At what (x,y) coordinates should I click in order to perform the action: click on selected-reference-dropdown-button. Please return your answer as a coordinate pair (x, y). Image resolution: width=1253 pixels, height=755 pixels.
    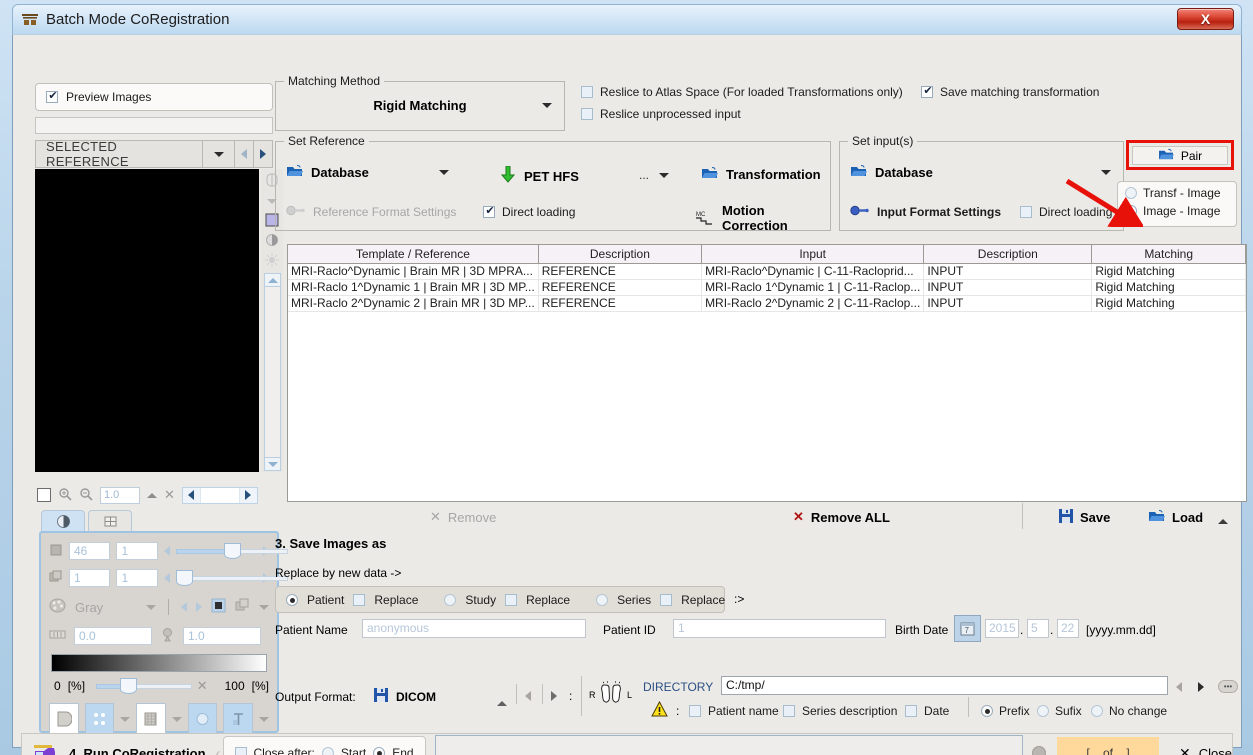
    Looking at the image, I should click on (219, 154).